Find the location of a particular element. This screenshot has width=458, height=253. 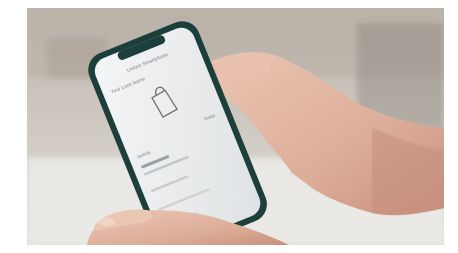

left-fingernail is located at coordinates (107, 222).